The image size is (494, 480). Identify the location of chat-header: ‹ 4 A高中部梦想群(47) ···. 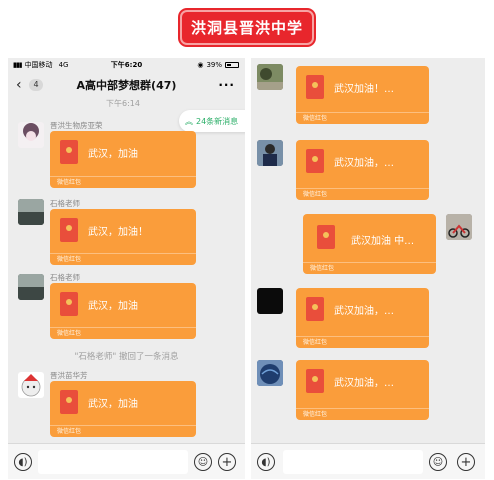
(126, 85).